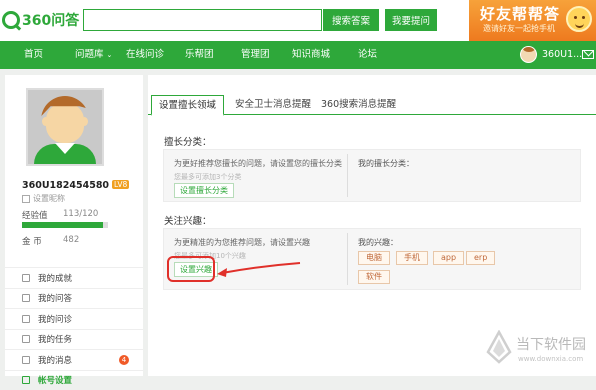 This screenshot has width=596, height=390. What do you see at coordinates (258, 163) in the screenshot?
I see `expertise-description: 为更好推荐您擅长的问题，请设置您的擅长分类` at bounding box center [258, 163].